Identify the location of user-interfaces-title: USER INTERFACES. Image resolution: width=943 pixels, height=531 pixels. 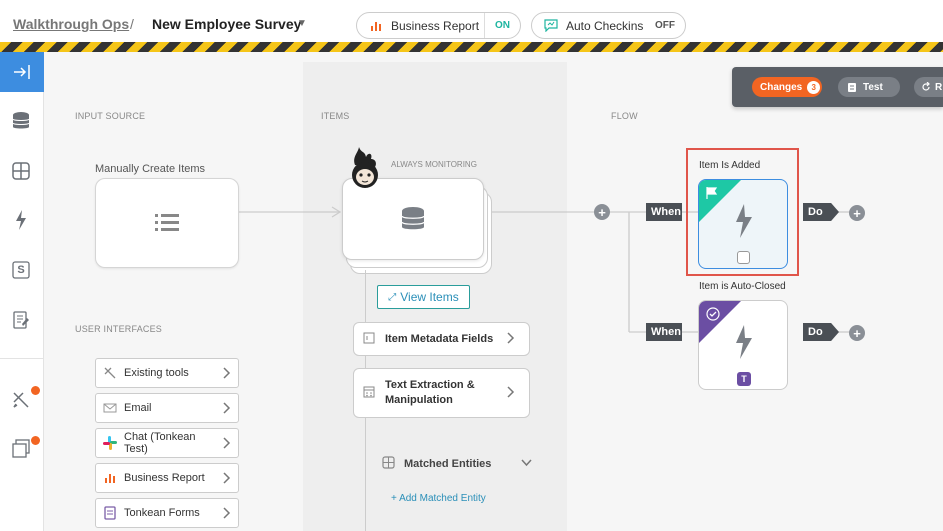
(119, 329).